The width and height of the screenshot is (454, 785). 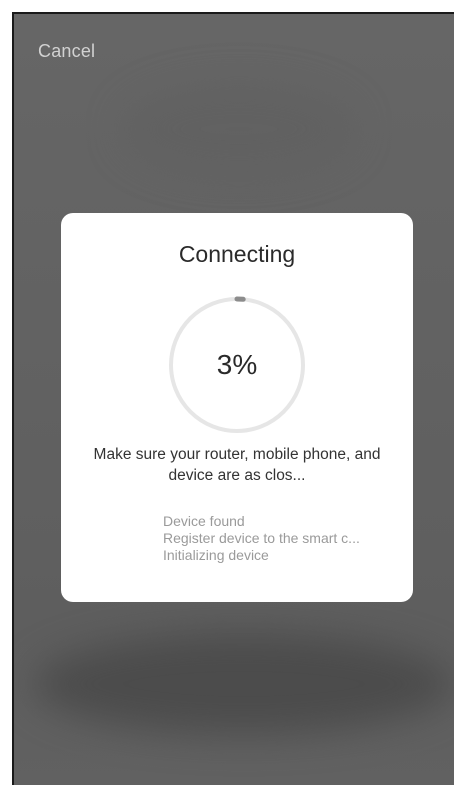 I want to click on progress-percent-label: 3%, so click(x=237, y=364).